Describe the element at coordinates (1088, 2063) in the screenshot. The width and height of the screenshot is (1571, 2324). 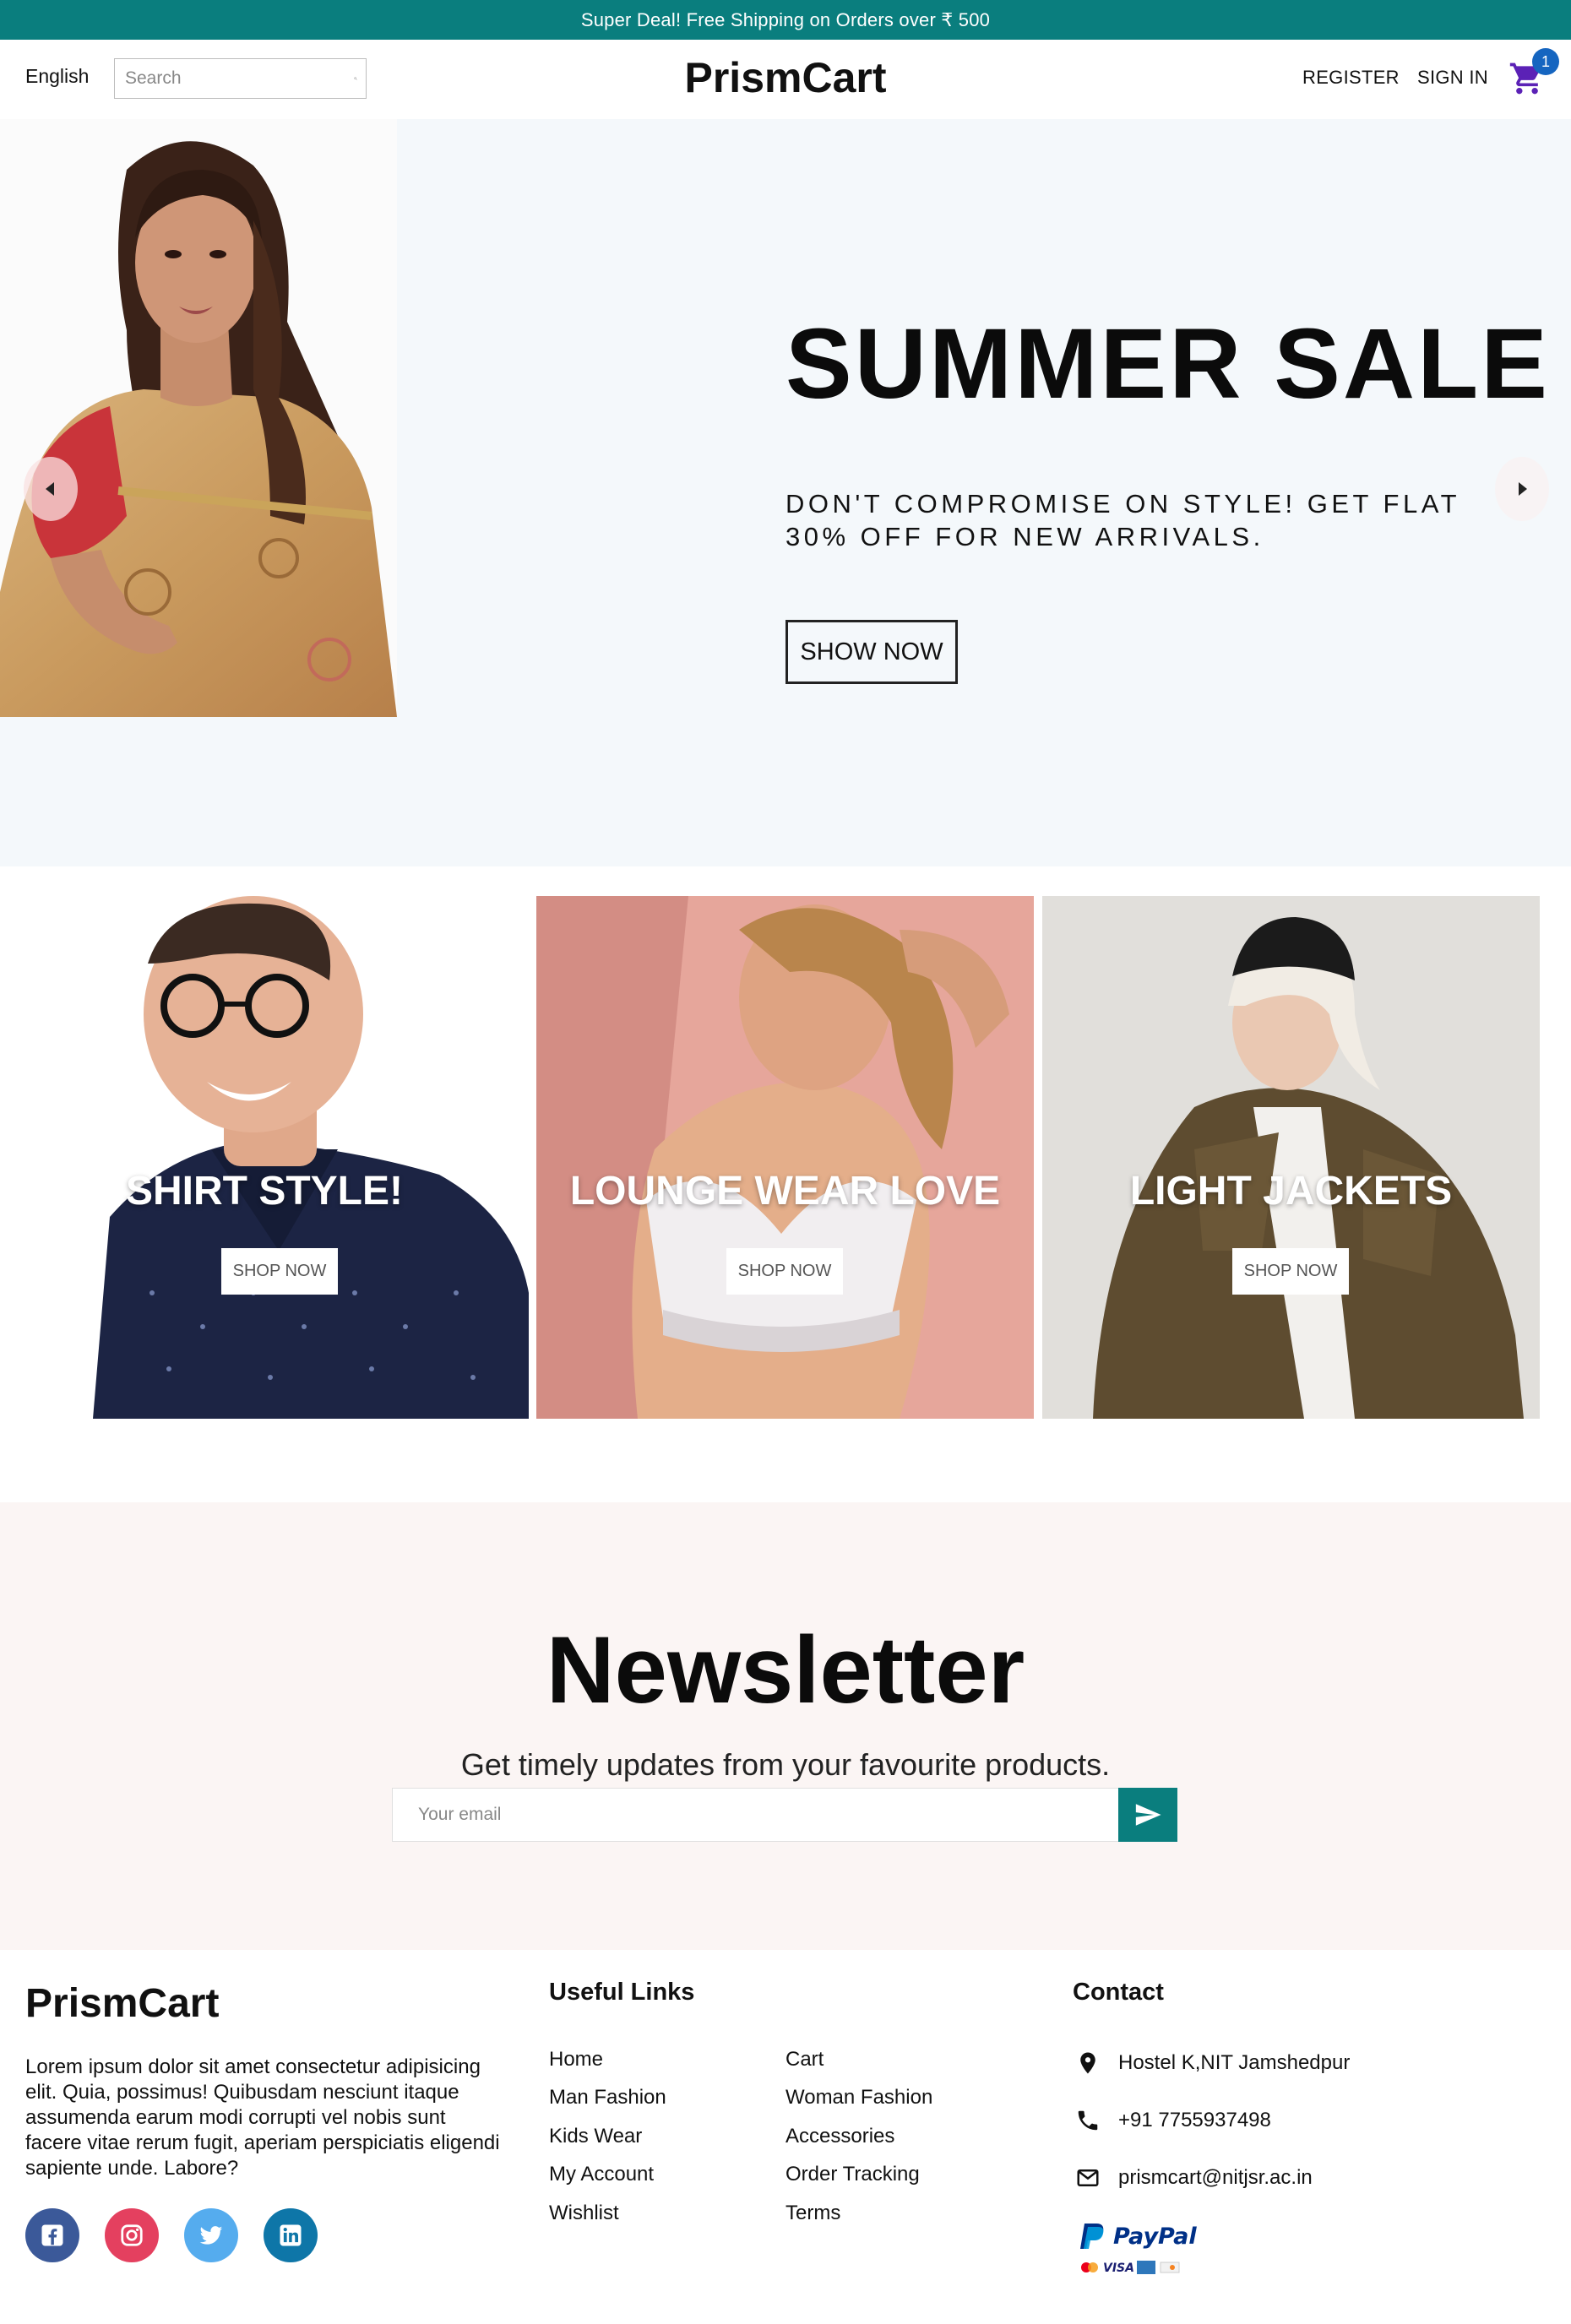
I see `location-pin-icon` at that location.